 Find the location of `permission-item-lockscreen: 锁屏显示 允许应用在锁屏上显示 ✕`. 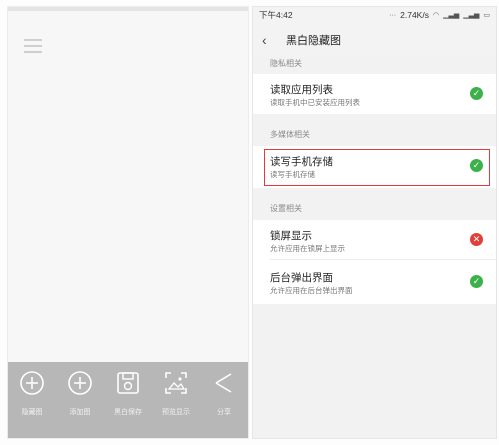

permission-item-lockscreen: 锁屏显示 允许应用在锁屏上显示 ✕ is located at coordinates (374, 240).